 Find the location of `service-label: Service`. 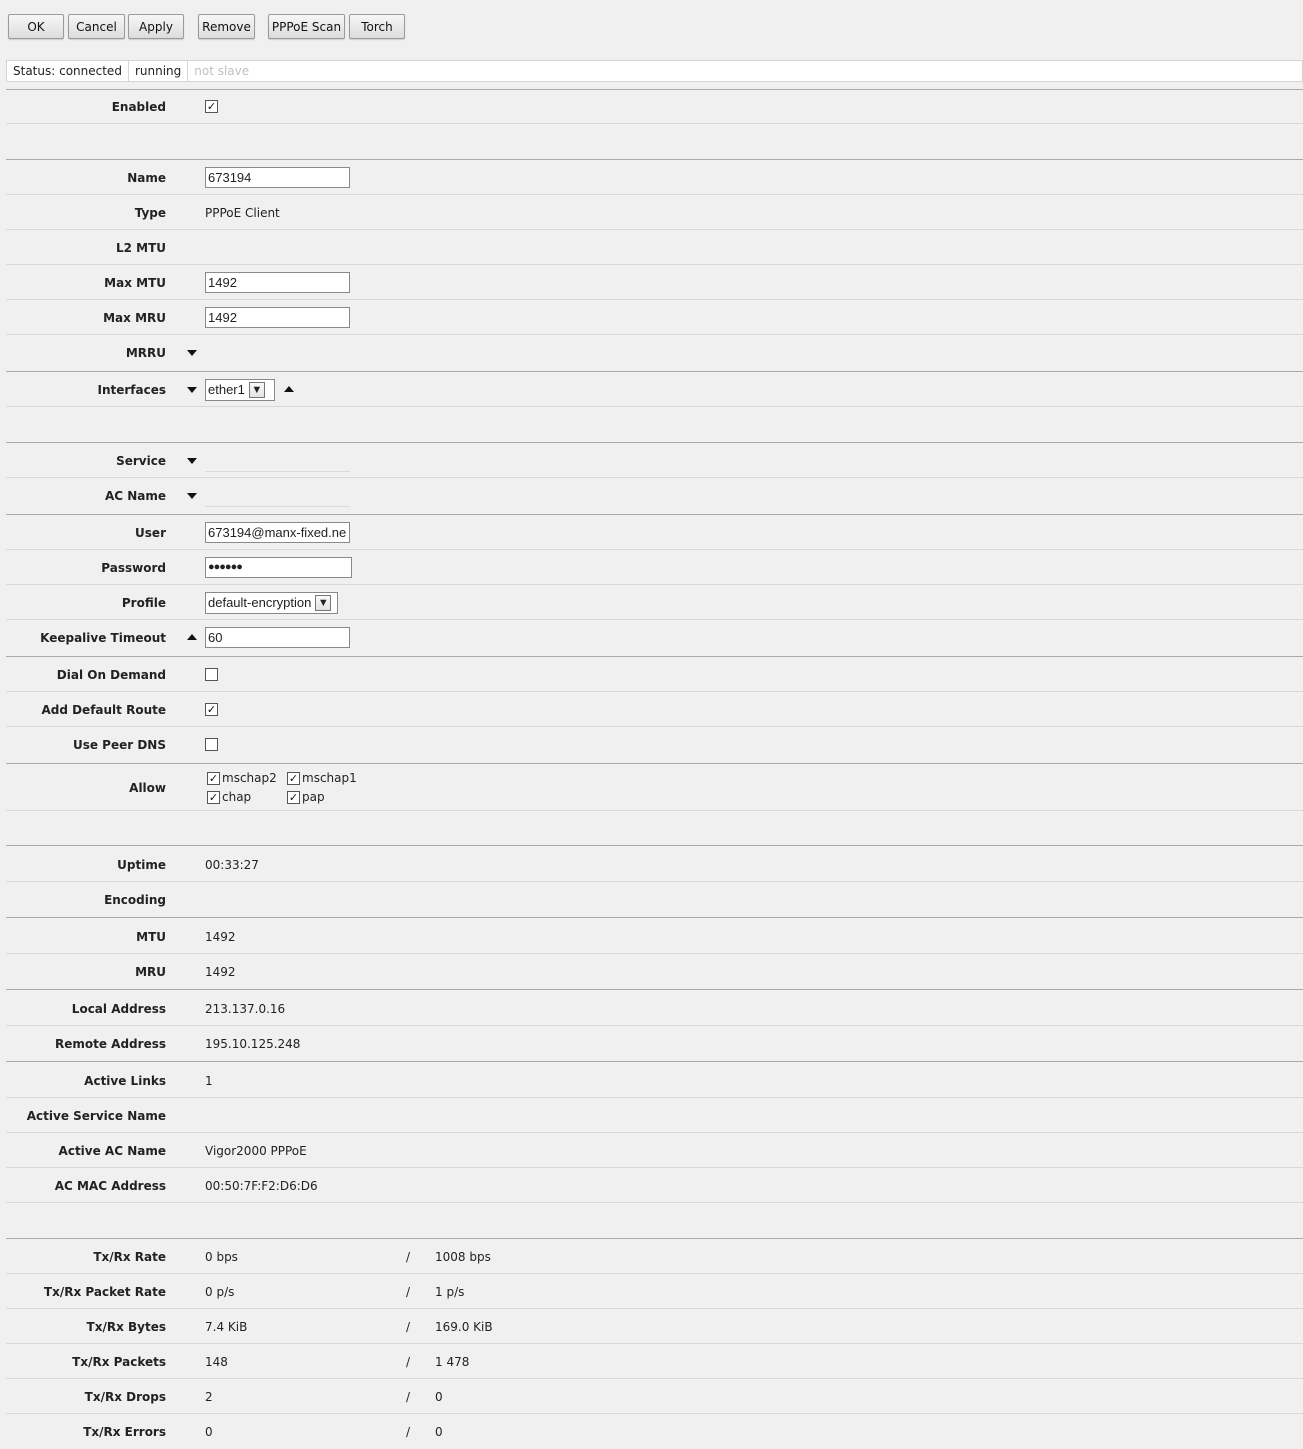

service-label: Service is located at coordinates (141, 460).